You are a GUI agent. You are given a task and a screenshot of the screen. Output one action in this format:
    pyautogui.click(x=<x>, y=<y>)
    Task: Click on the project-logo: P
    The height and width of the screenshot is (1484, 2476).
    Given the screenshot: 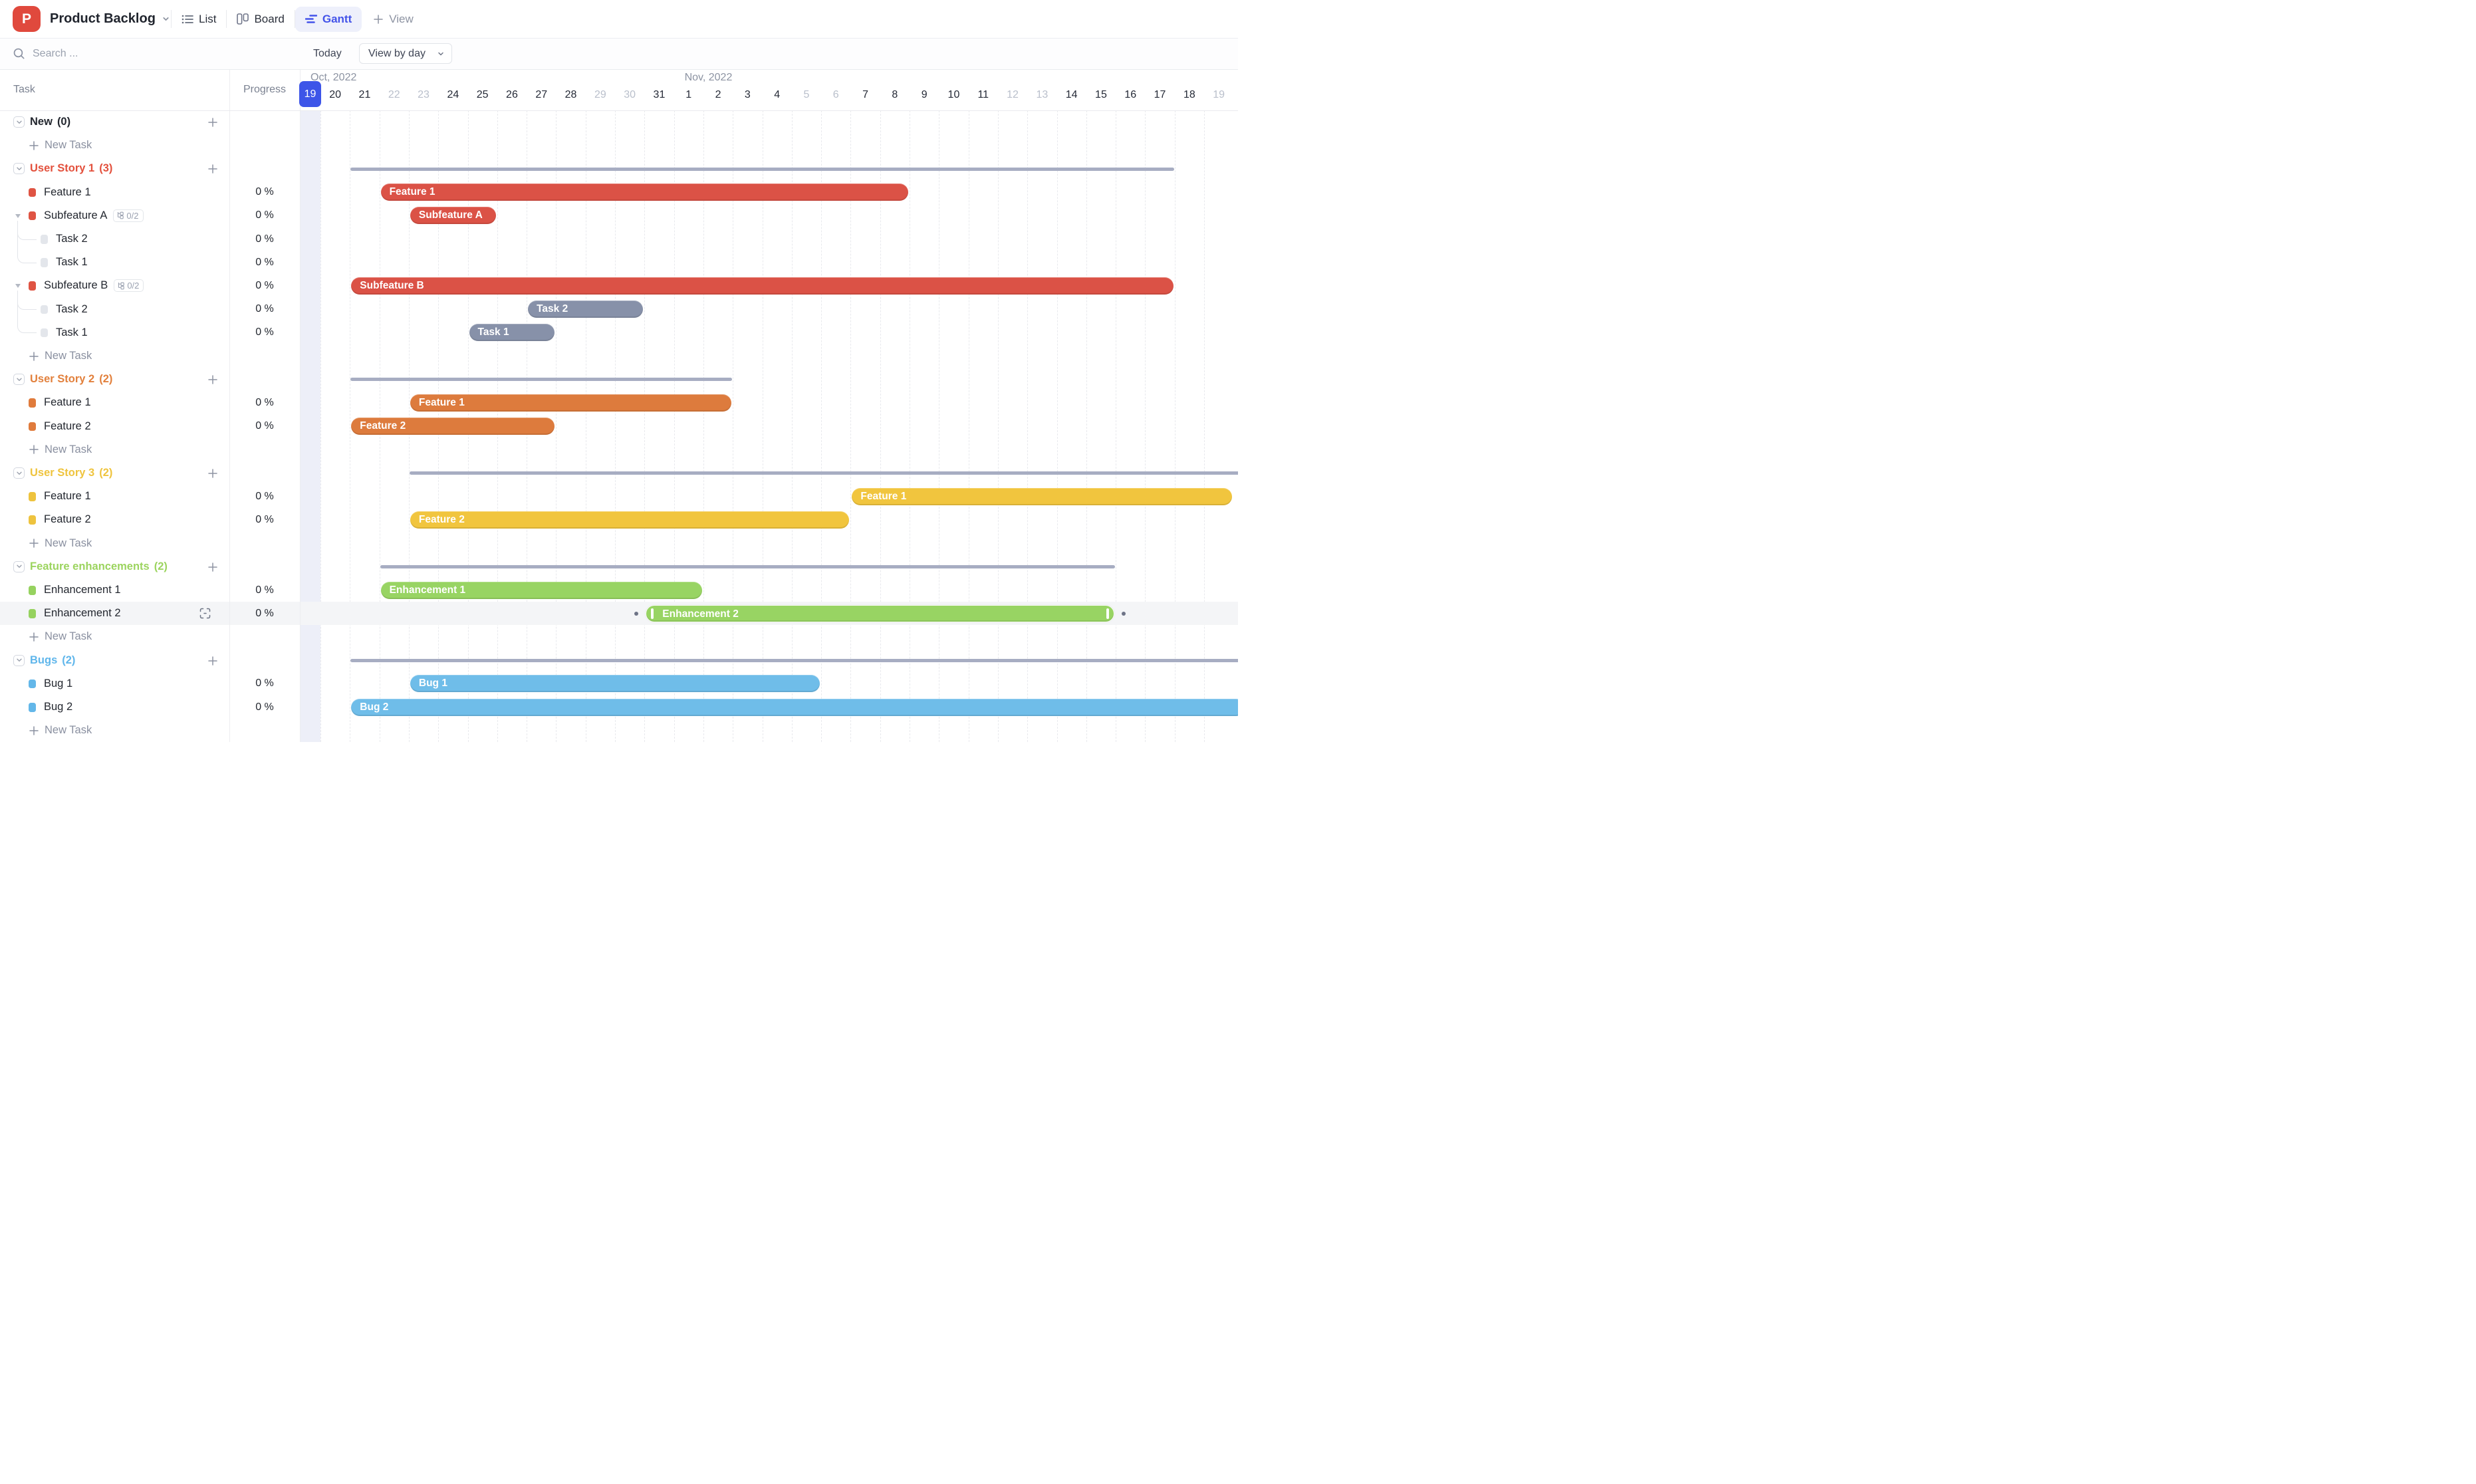 What is the action you would take?
    pyautogui.click(x=27, y=19)
    